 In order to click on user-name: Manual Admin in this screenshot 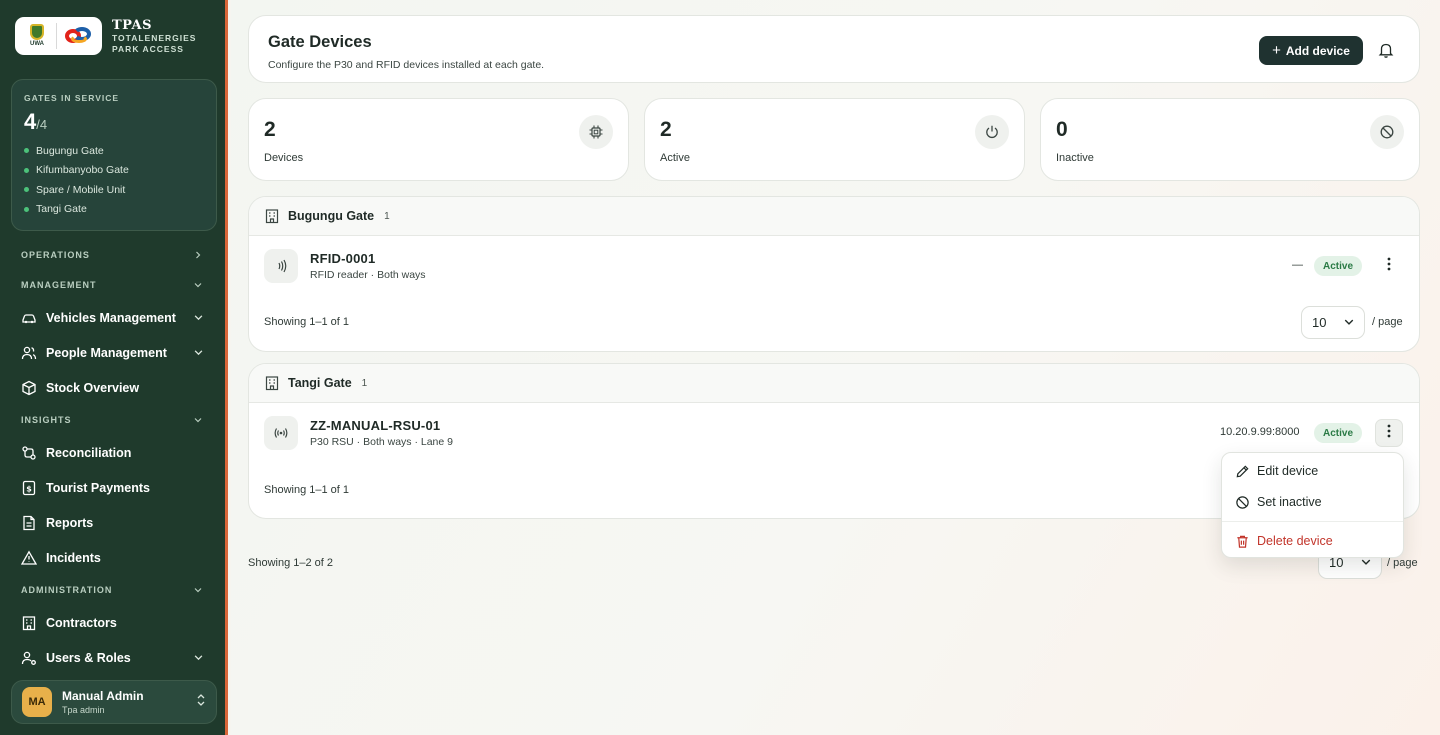, I will do `click(103, 696)`.